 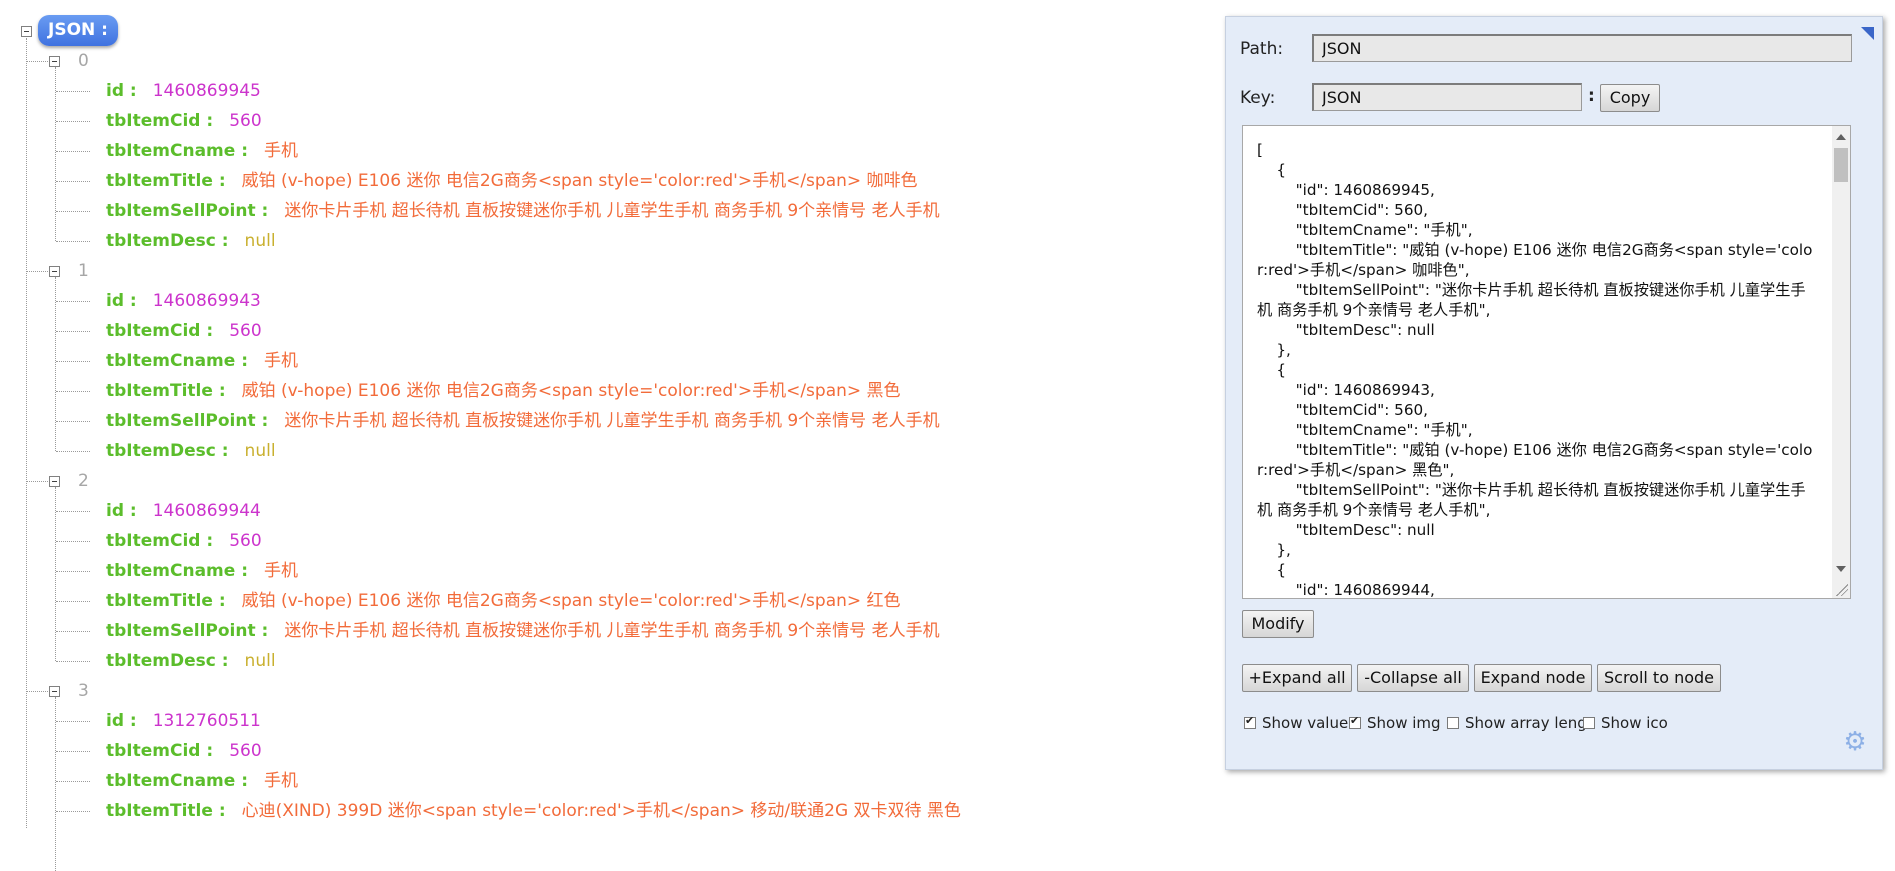 I want to click on field-value: 560, so click(x=245, y=751).